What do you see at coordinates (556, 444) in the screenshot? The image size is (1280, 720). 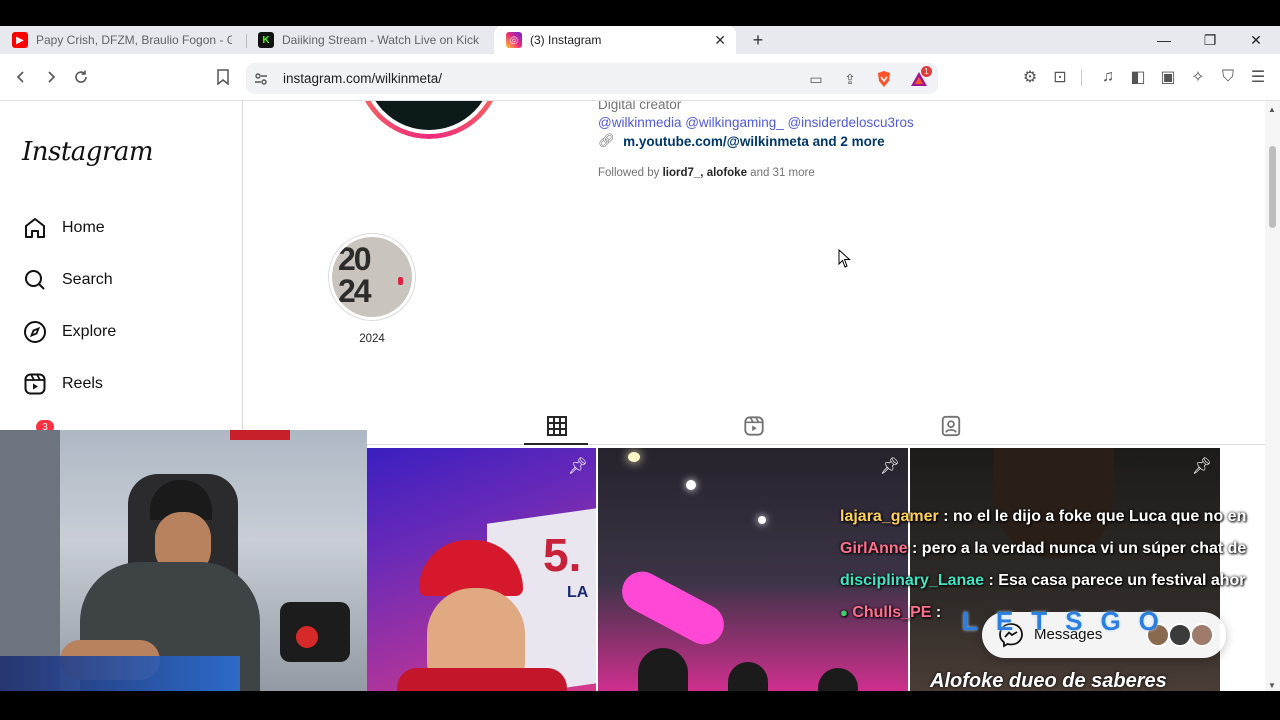 I see `active-tab-indicator` at bounding box center [556, 444].